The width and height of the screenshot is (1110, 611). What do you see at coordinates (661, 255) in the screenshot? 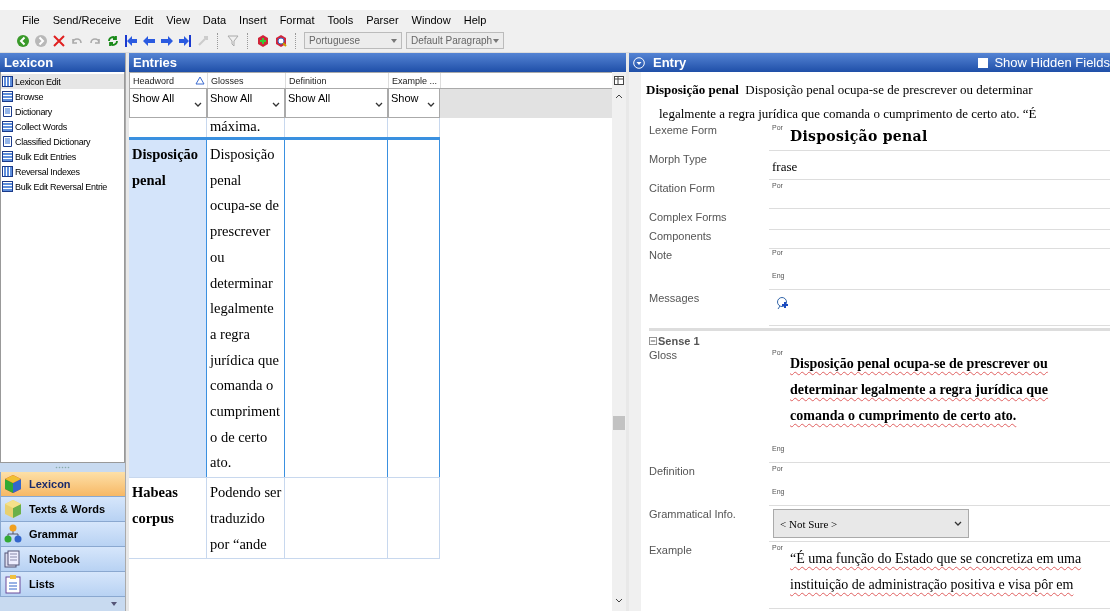
I see `field-label: Note` at bounding box center [661, 255].